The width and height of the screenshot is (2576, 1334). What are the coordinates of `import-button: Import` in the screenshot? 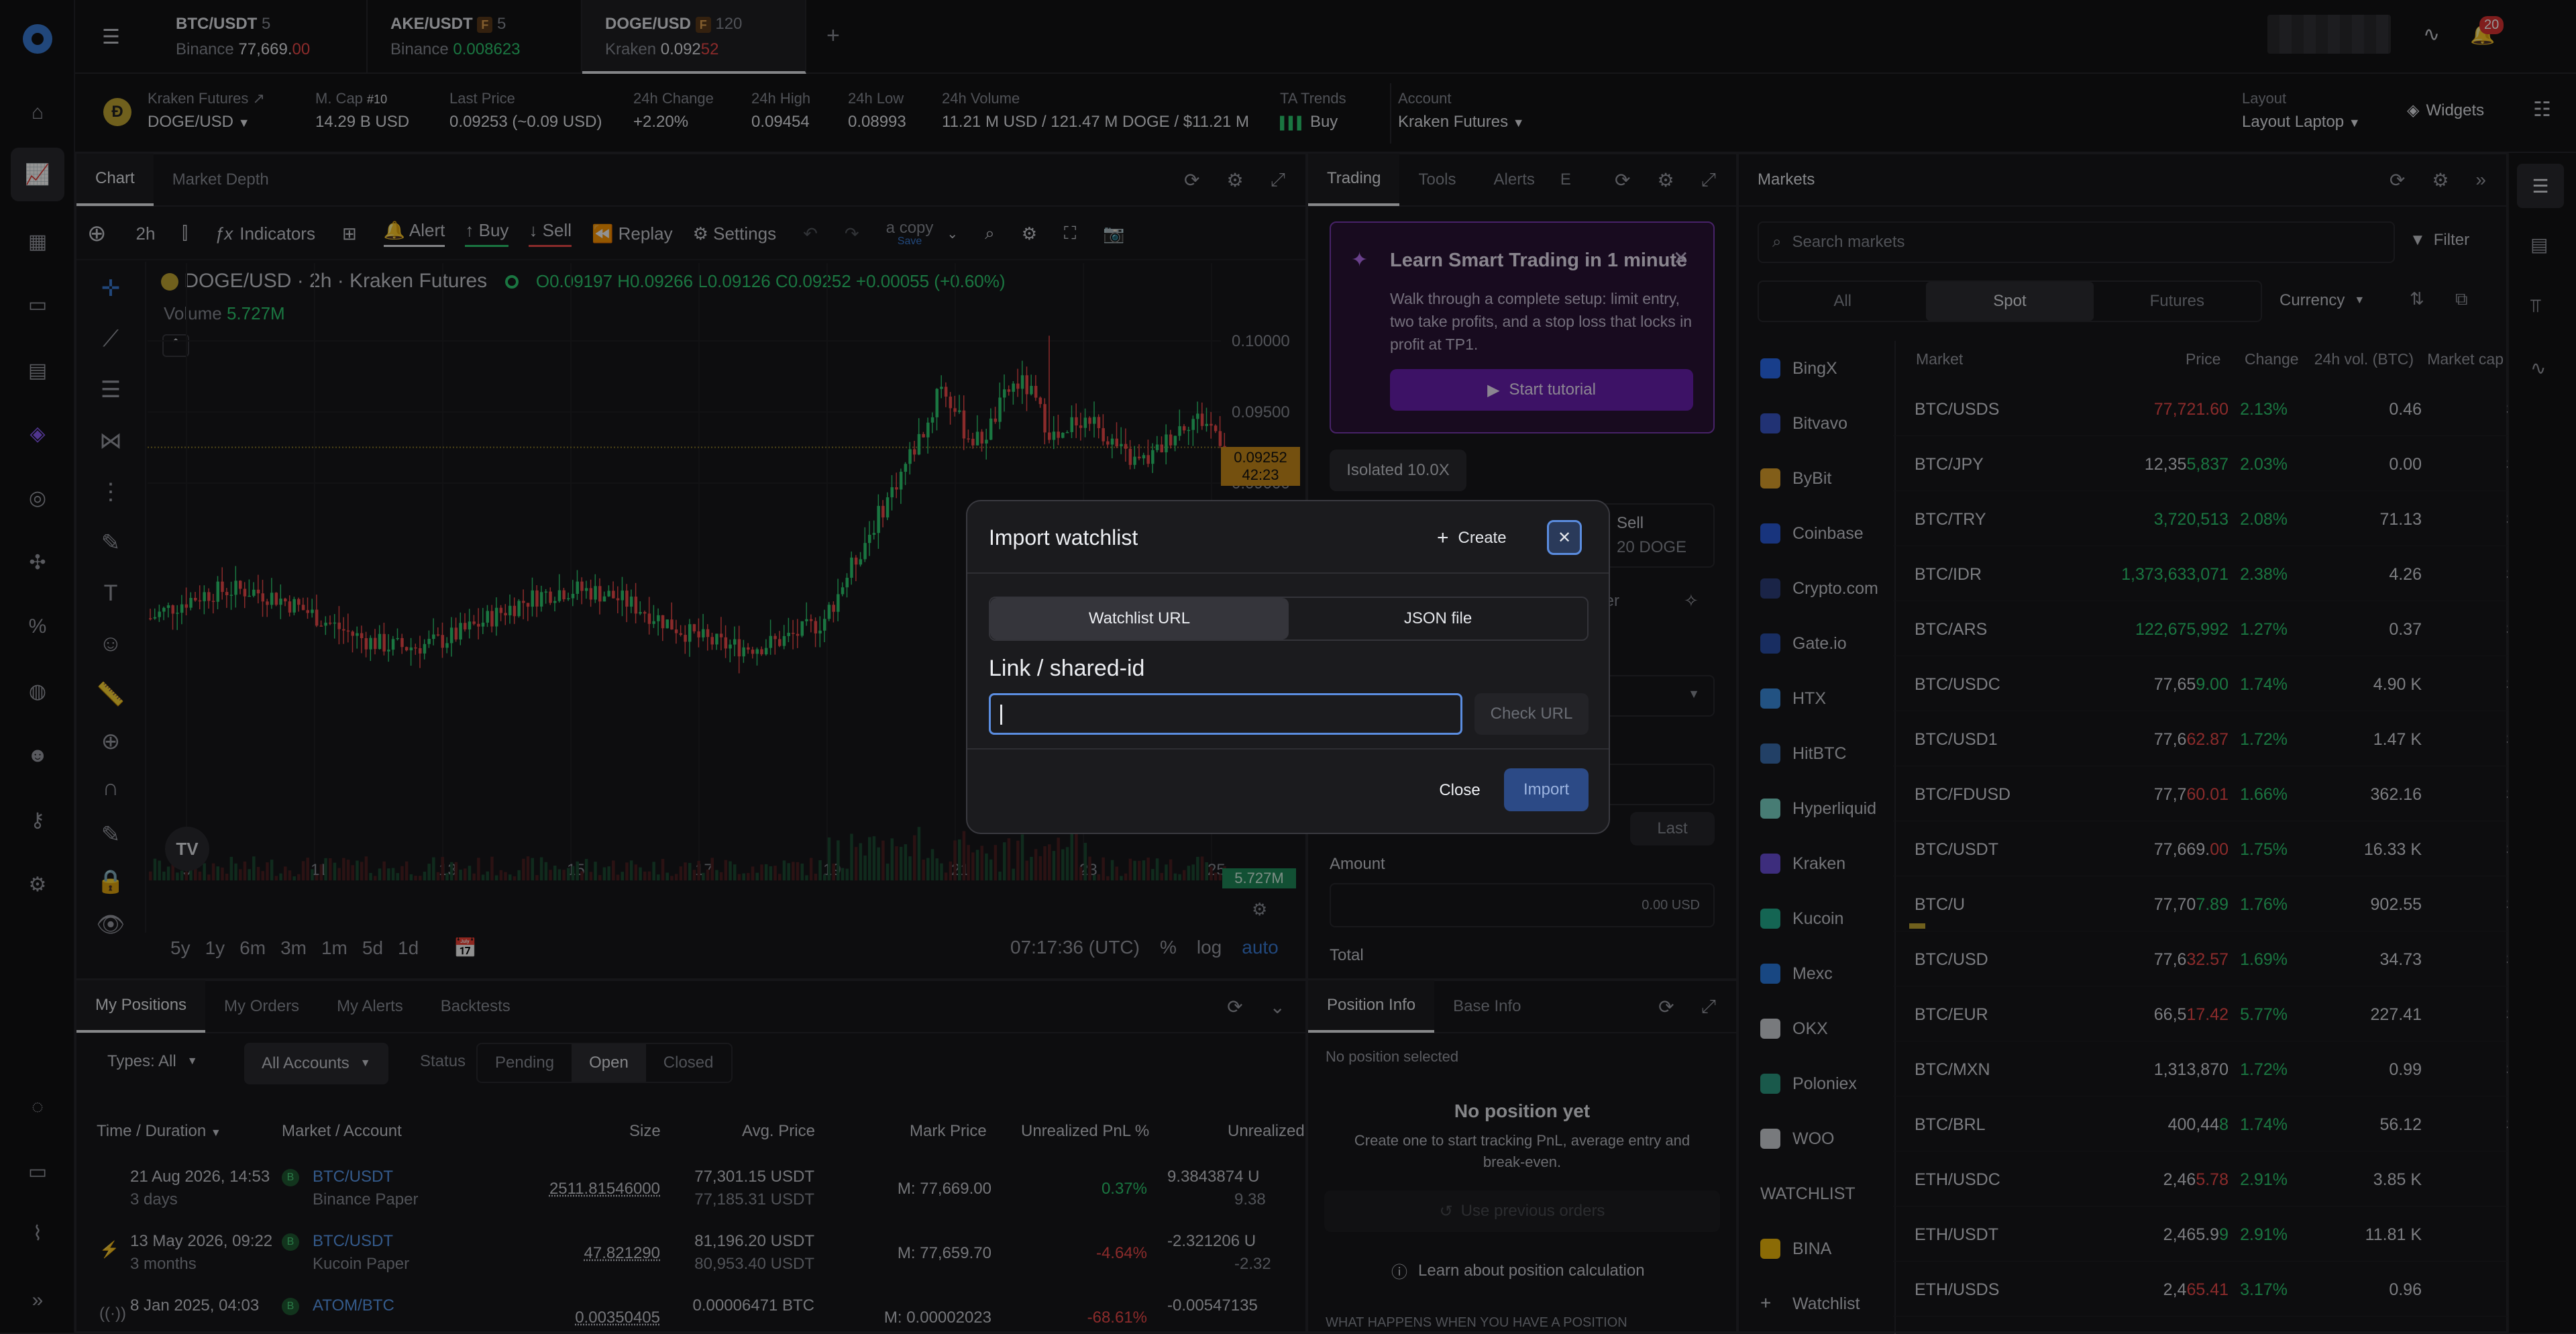 It's located at (1546, 789).